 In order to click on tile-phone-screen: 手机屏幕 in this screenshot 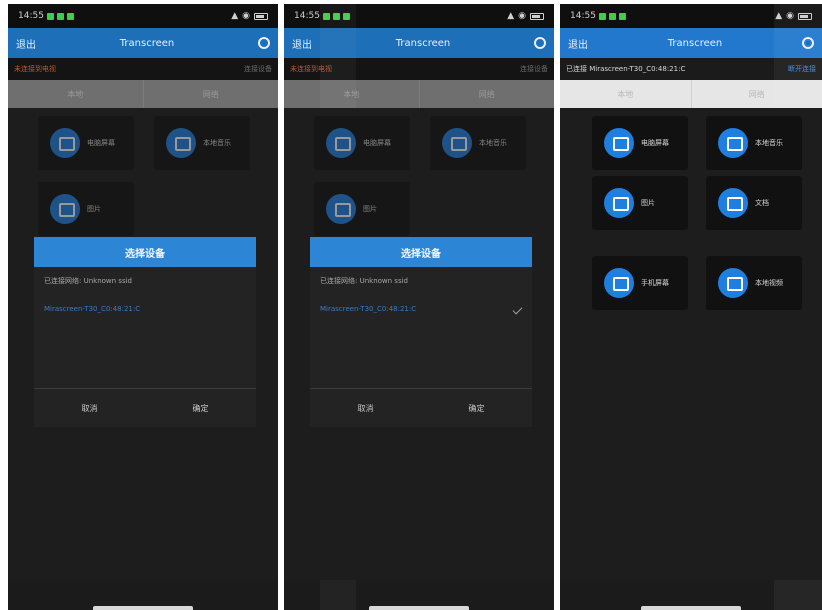, I will do `click(640, 283)`.